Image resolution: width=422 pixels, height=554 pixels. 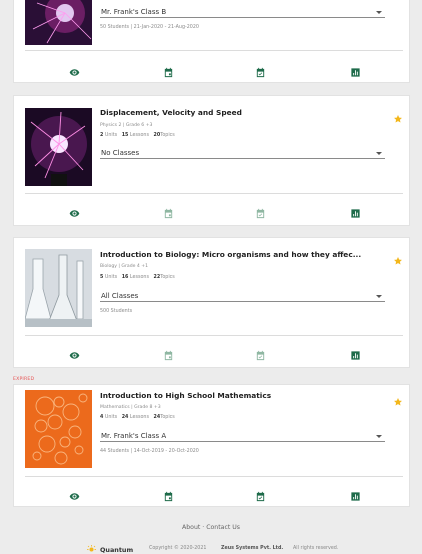 I want to click on course-meta: Physics 2 | Grade 6 +3, so click(x=126, y=125).